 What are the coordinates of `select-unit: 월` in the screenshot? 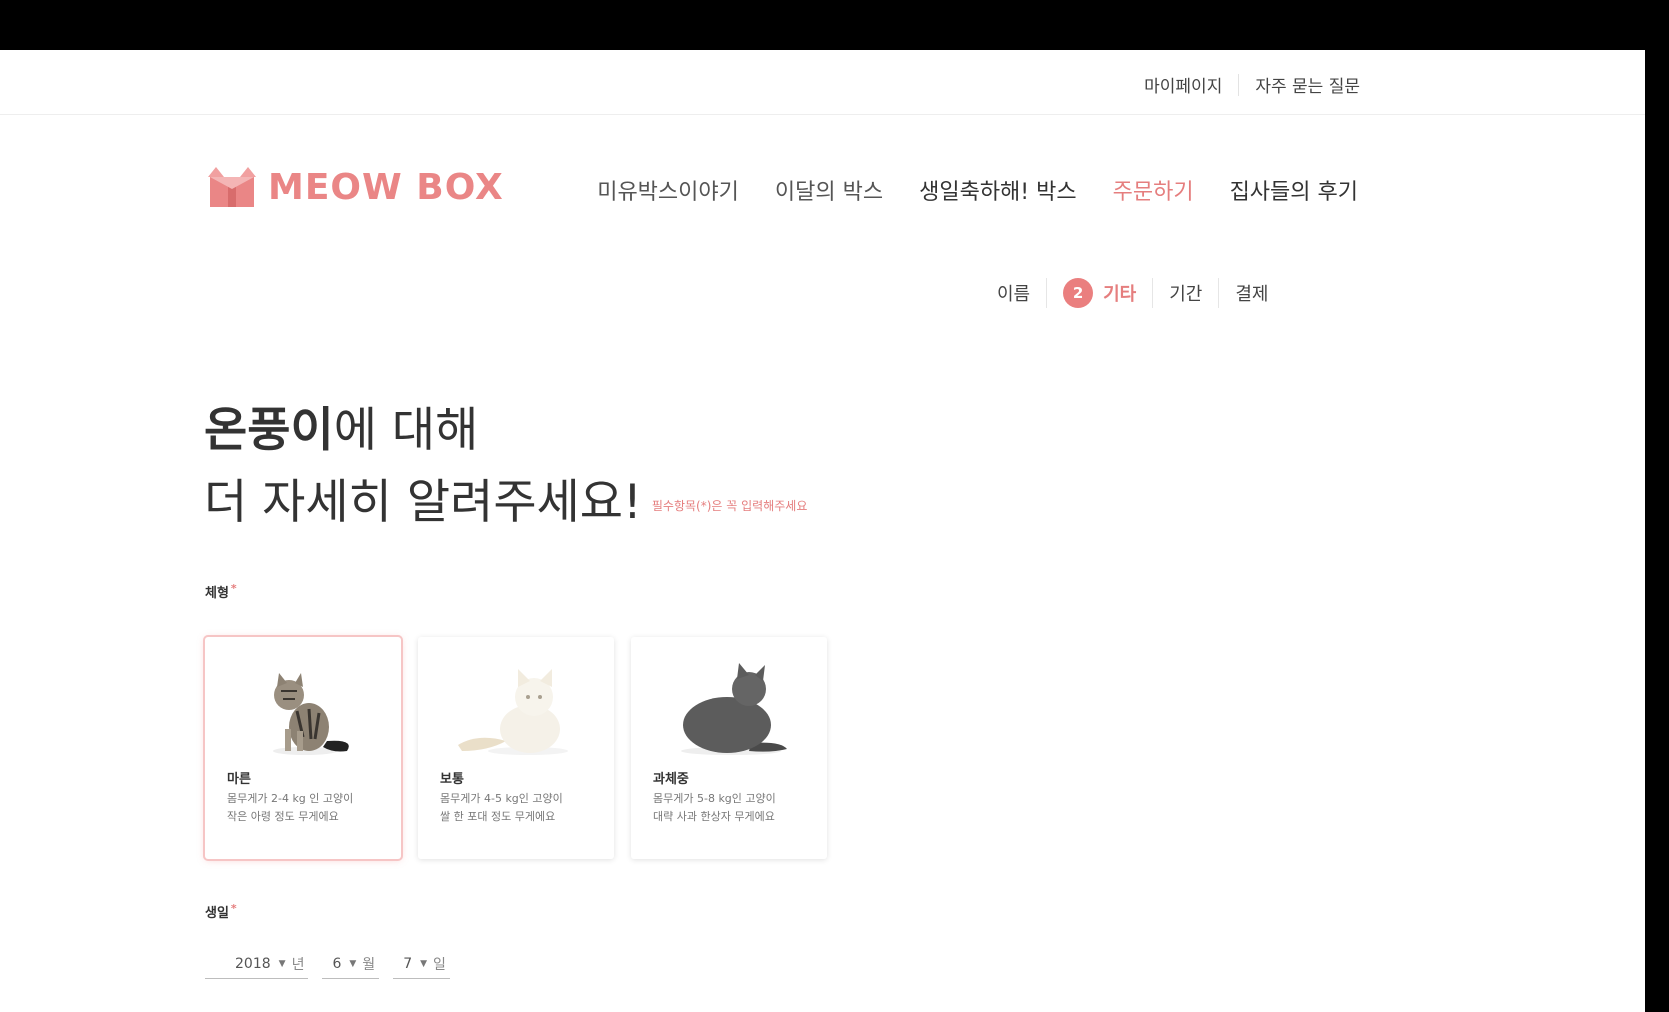 It's located at (369, 965).